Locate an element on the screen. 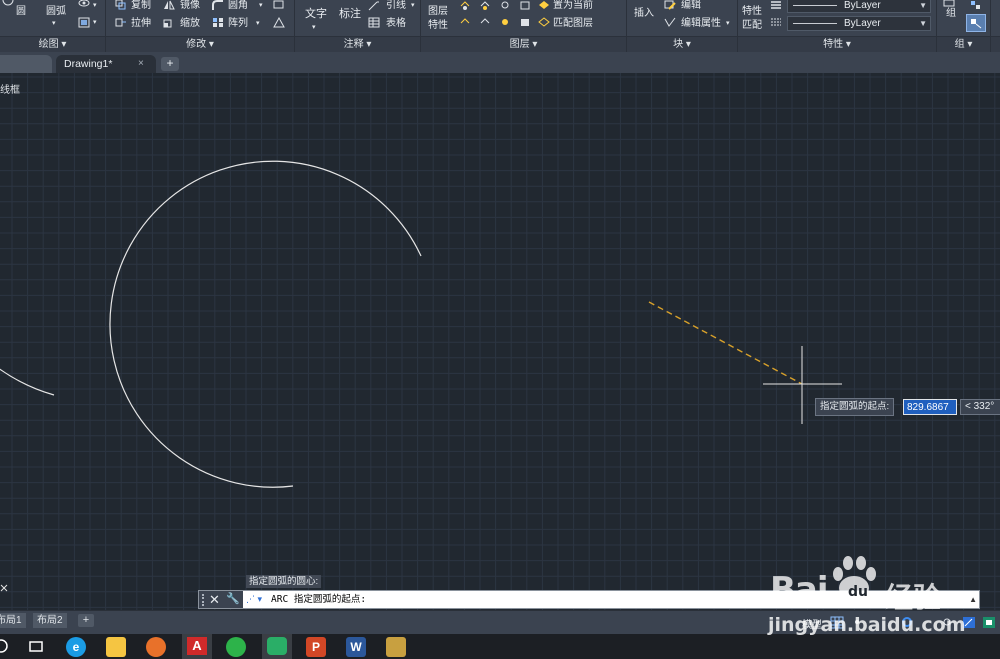  layers-panel-title: 图层 ▾ is located at coordinates (523, 44).